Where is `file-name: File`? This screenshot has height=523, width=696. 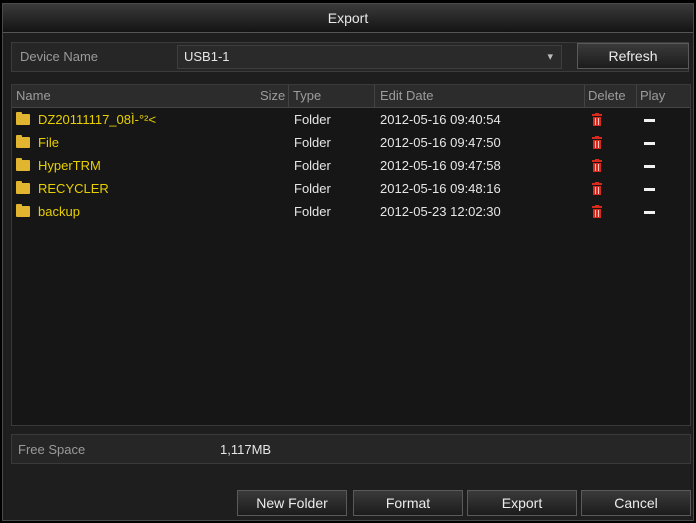
file-name: File is located at coordinates (48, 142).